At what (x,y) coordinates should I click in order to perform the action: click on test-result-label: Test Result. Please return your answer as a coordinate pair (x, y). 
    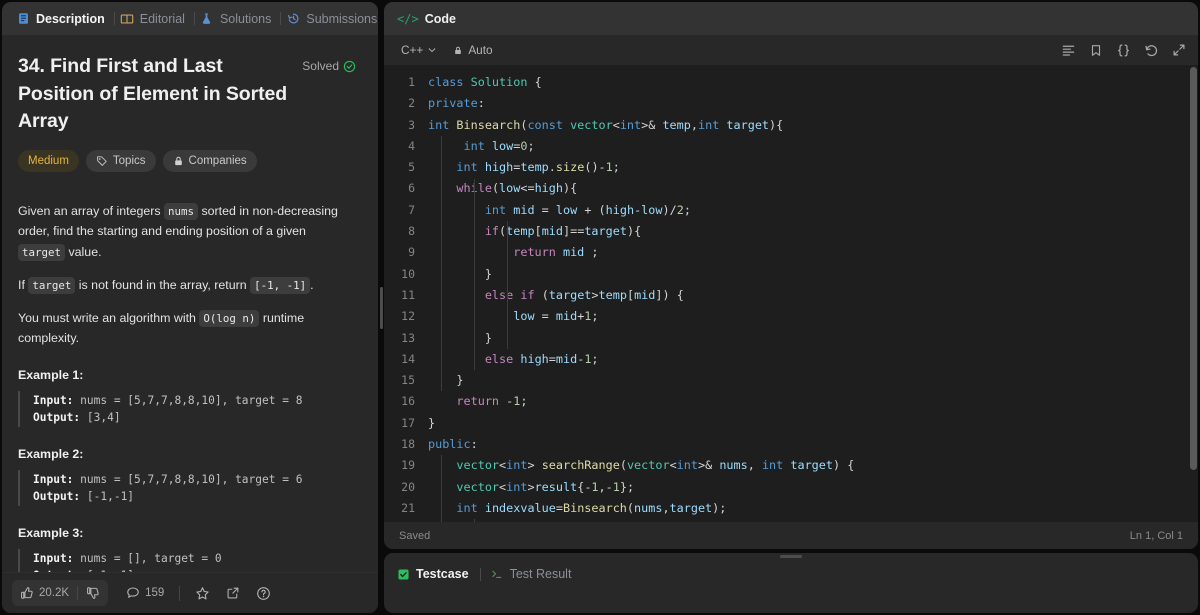
    Looking at the image, I should click on (540, 574).